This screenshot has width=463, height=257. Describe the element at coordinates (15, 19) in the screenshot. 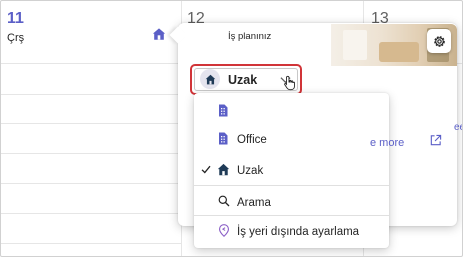

I see `day-number: 11` at that location.